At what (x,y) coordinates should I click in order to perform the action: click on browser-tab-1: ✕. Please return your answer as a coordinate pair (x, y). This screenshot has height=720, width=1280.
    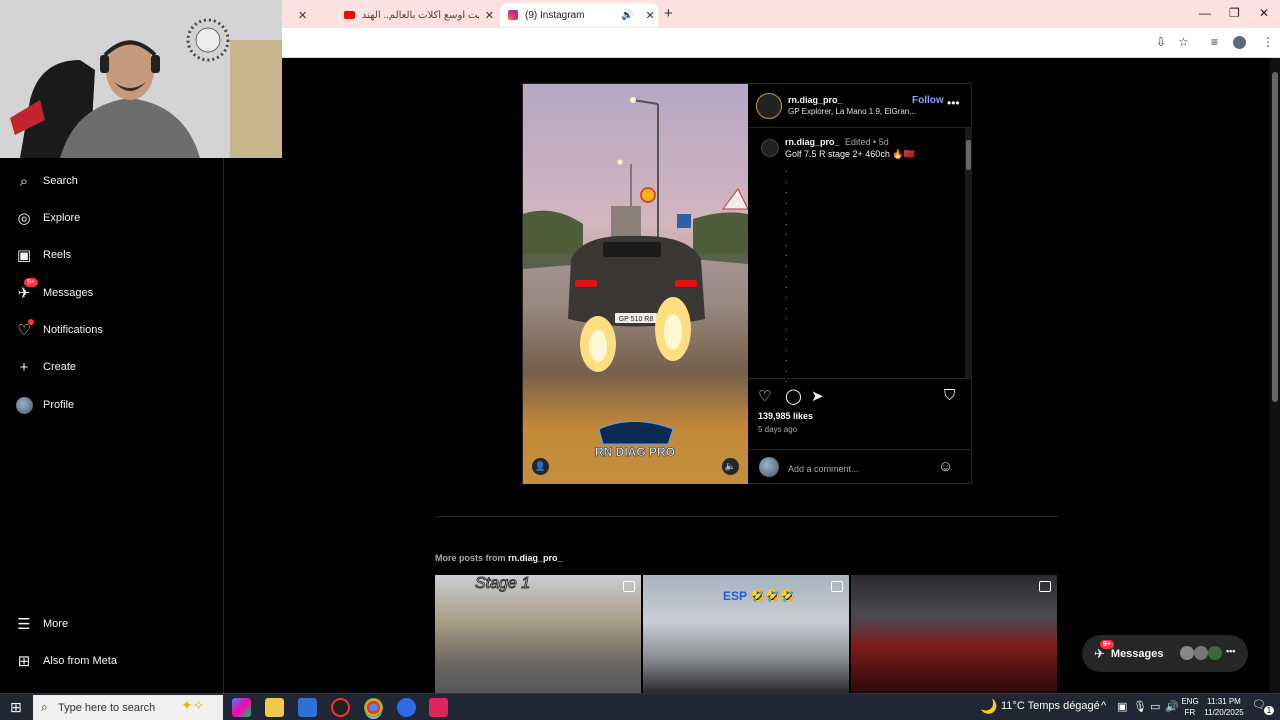
    Looking at the image, I should click on (299, 15).